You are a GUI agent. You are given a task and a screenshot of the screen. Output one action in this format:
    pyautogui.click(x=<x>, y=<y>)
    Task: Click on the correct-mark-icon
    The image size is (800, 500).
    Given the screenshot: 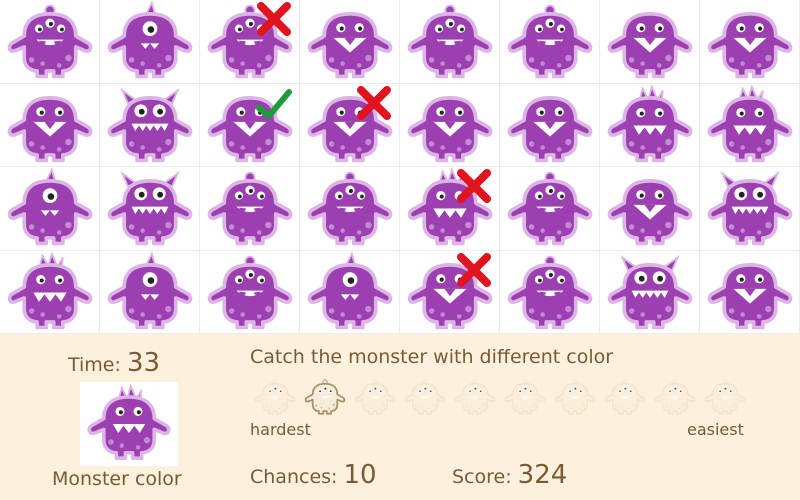 What is the action you would take?
    pyautogui.click(x=274, y=103)
    